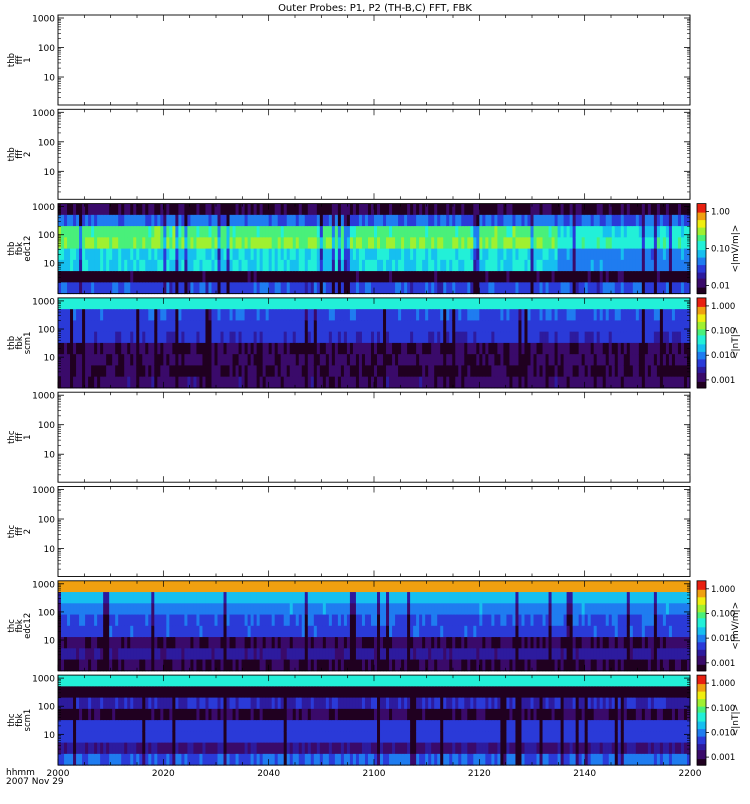 Image resolution: width=750 pixels, height=804 pixels. Describe the element at coordinates (720, 287) in the screenshot. I see `colorbar-tick-label: 0.01` at that location.